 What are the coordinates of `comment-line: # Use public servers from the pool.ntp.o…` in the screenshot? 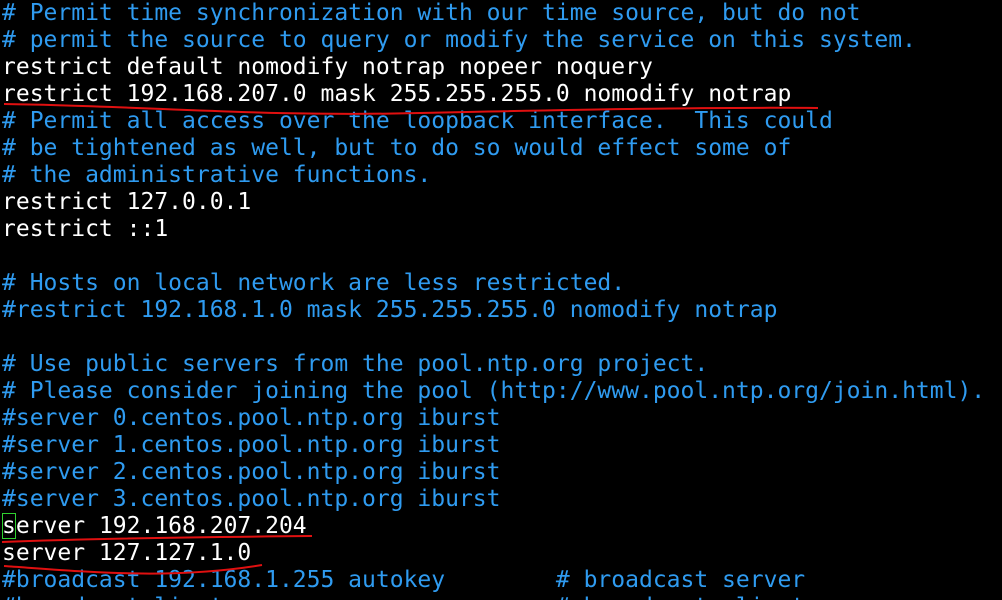 It's located at (355, 364).